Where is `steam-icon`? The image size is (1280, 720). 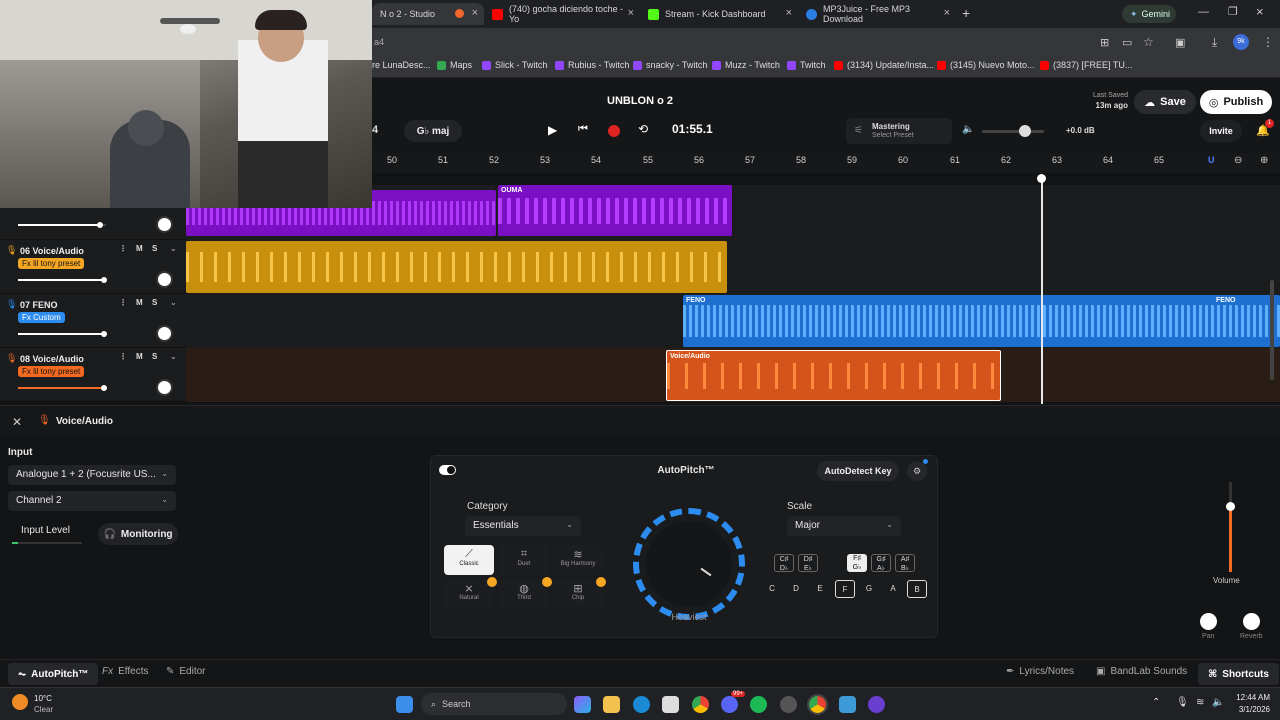 steam-icon is located at coordinates (788, 704).